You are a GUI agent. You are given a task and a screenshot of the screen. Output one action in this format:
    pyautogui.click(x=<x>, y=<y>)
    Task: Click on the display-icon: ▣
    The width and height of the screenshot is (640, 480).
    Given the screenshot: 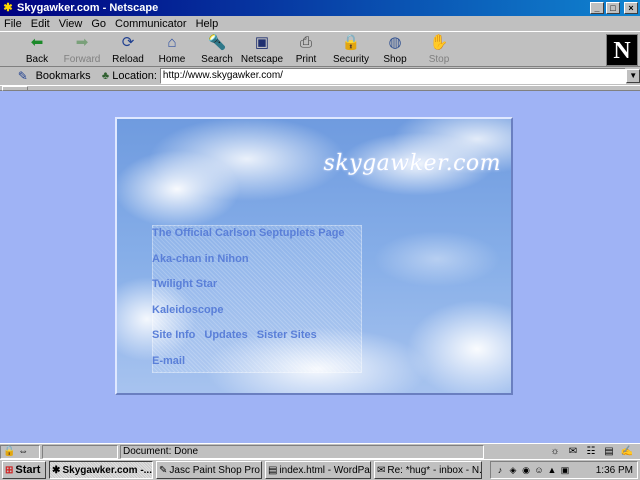 What is the action you would take?
    pyautogui.click(x=565, y=470)
    